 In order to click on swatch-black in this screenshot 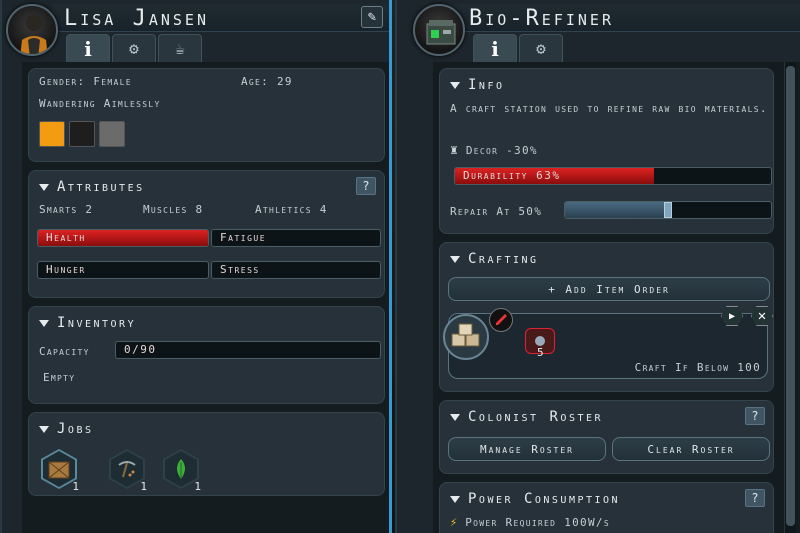, I will do `click(82, 134)`.